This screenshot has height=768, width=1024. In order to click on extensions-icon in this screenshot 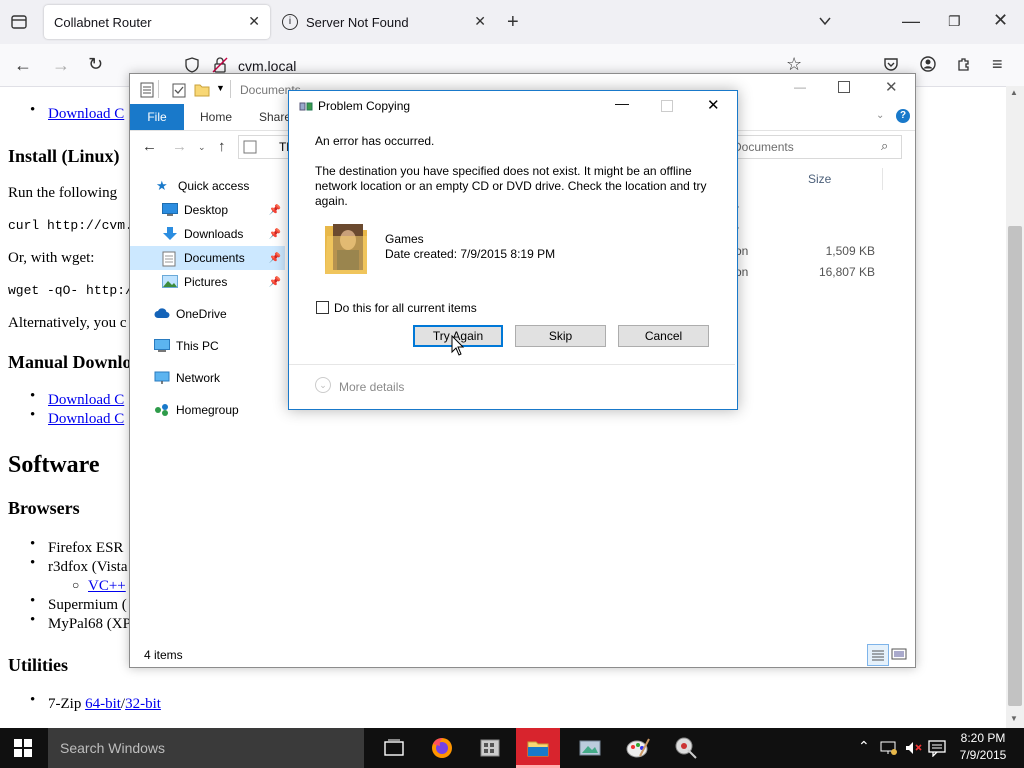, I will do `click(964, 65)`.